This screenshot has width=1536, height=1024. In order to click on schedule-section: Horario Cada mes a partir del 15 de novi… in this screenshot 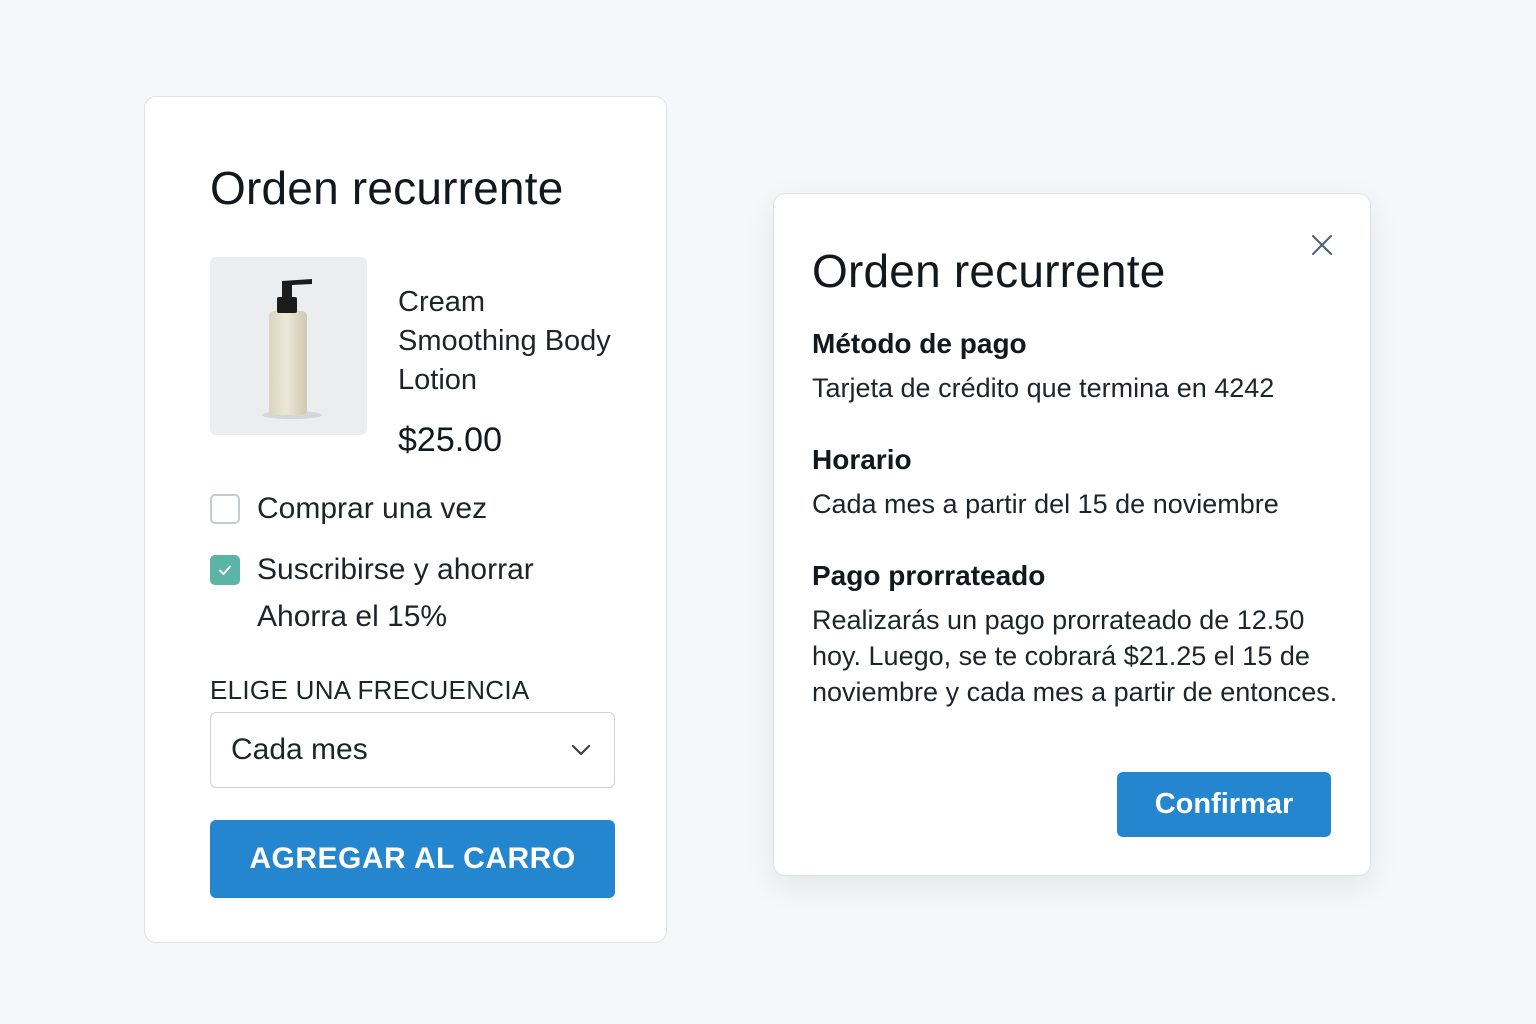, I will do `click(1077, 483)`.